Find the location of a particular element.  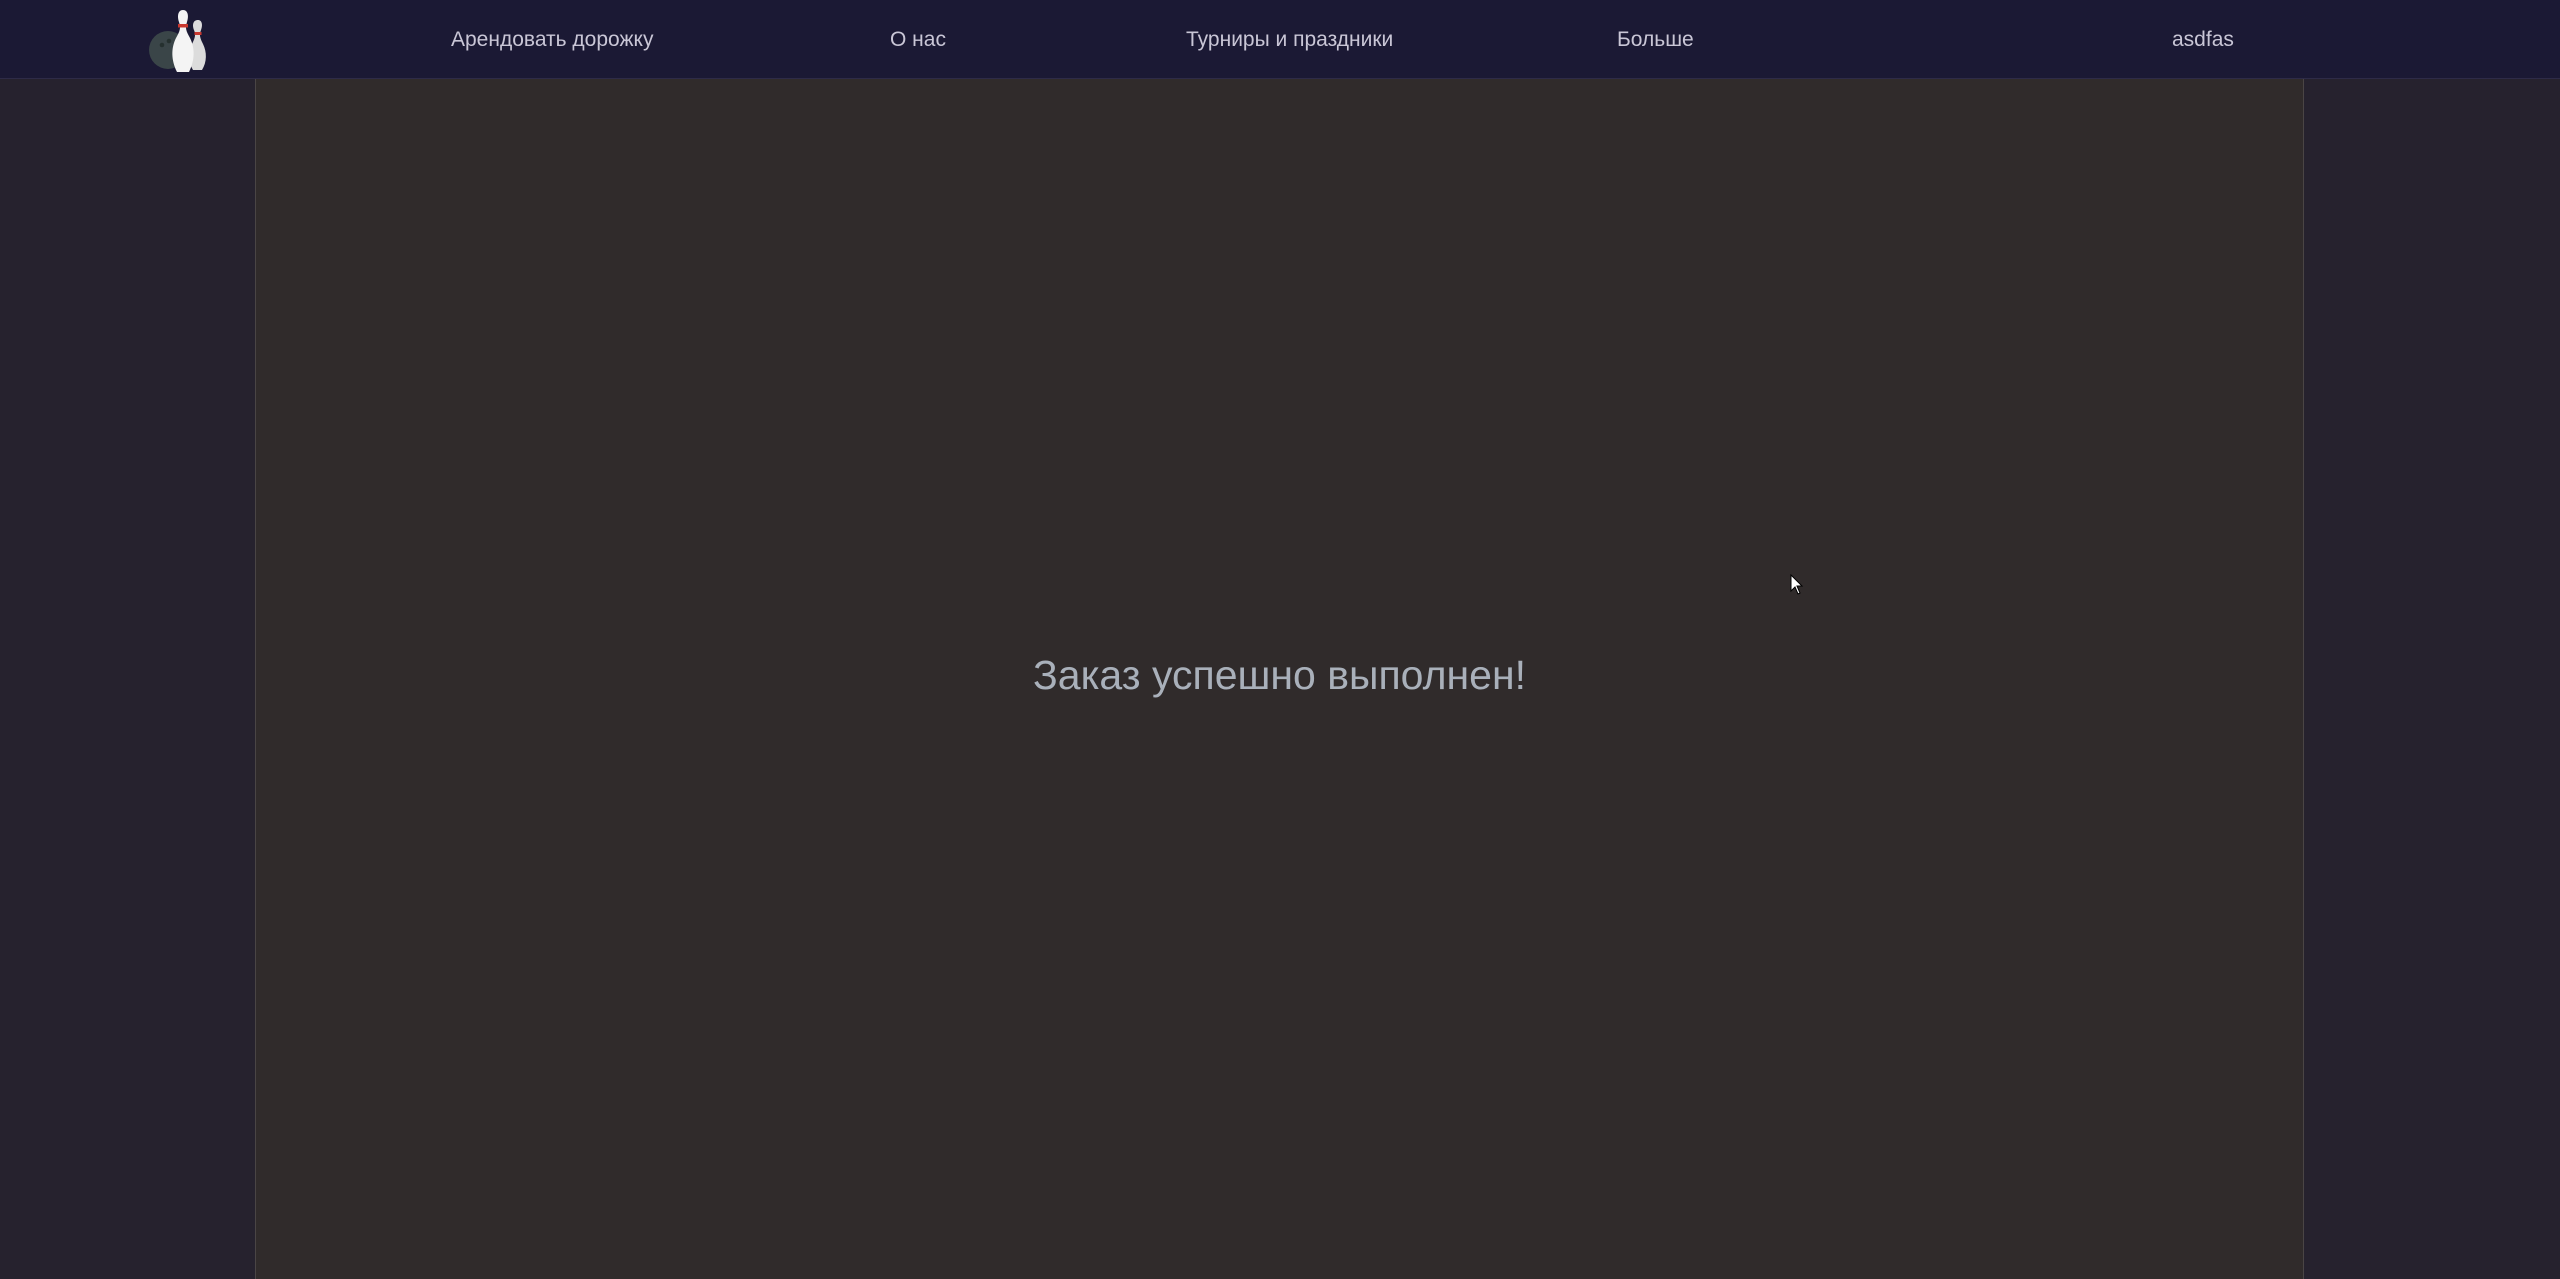

nav-link-more: Больше is located at coordinates (1655, 39).